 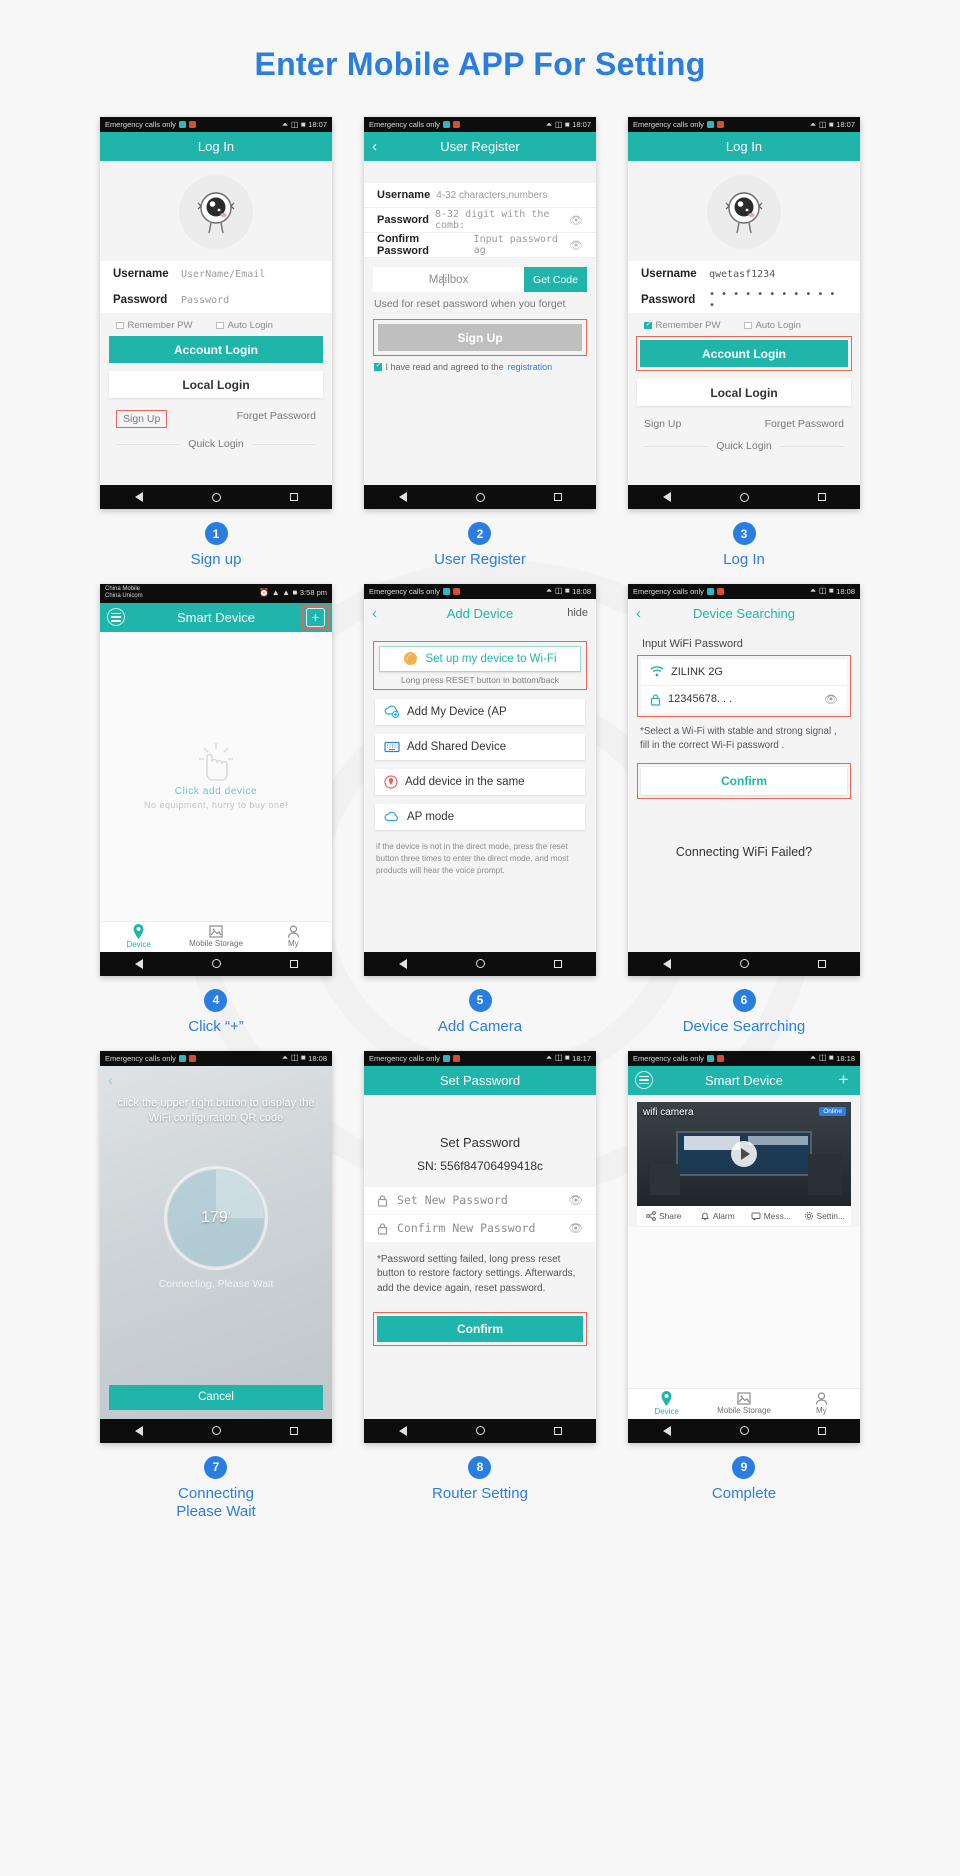 I want to click on password-field: Password Password, so click(x=216, y=300).